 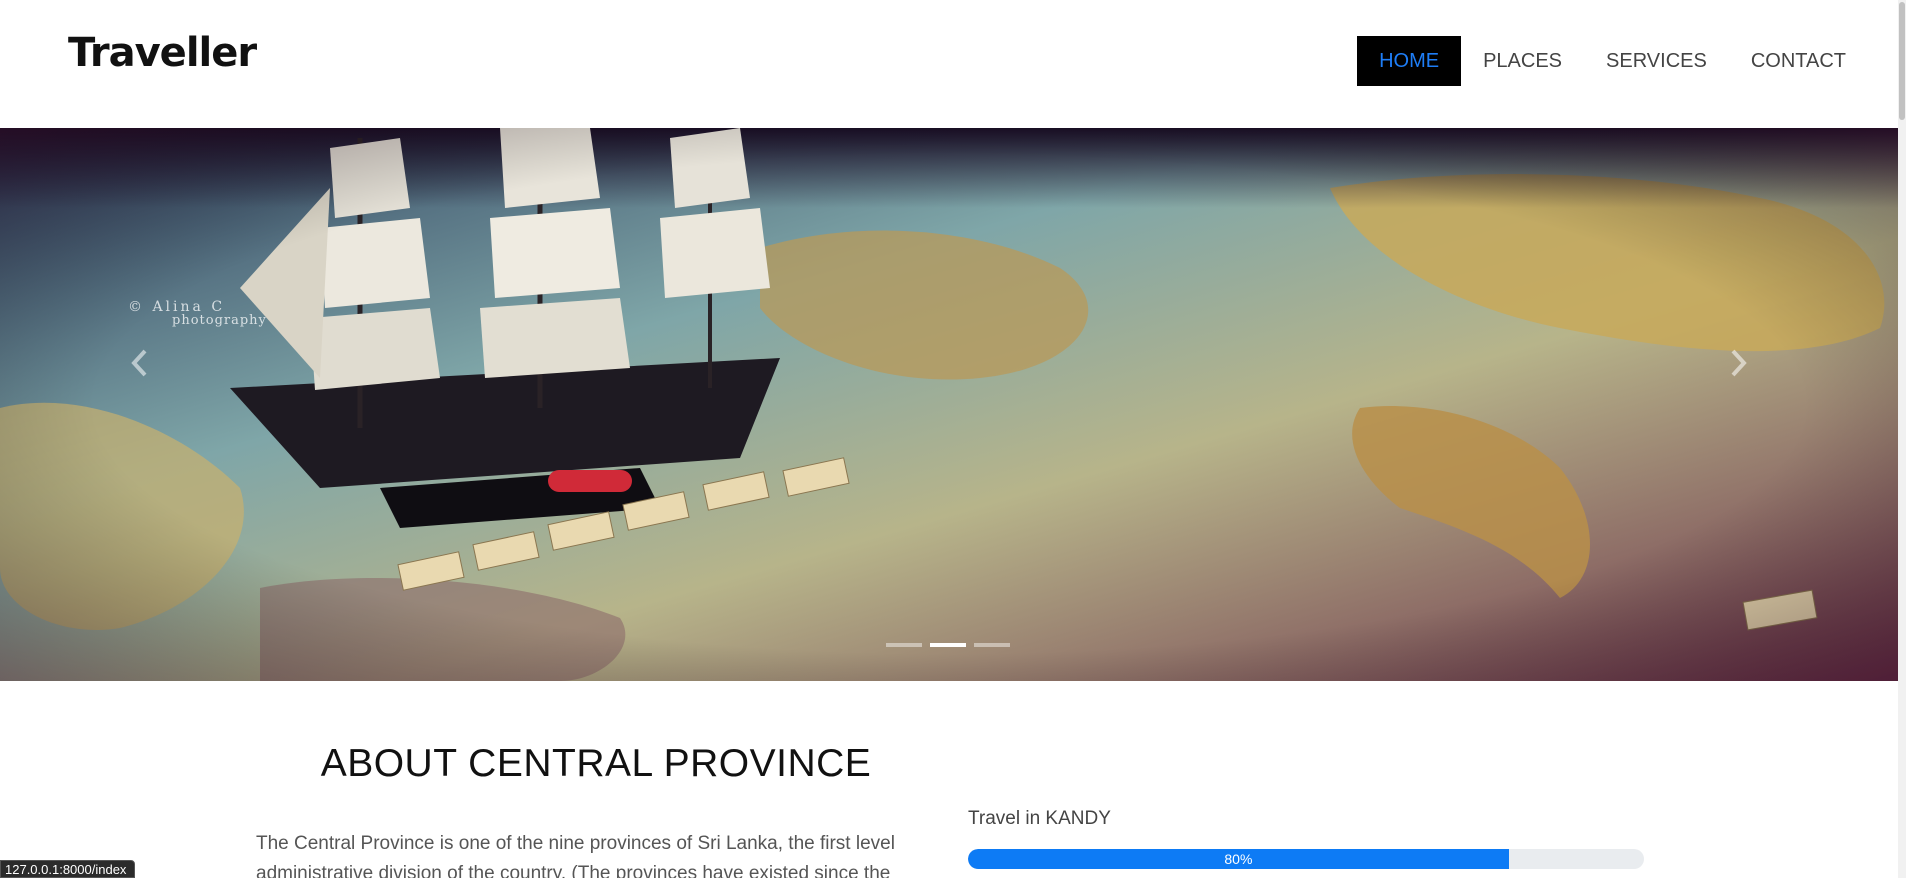 What do you see at coordinates (1522, 61) in the screenshot?
I see `nav-item-places: PLACES` at bounding box center [1522, 61].